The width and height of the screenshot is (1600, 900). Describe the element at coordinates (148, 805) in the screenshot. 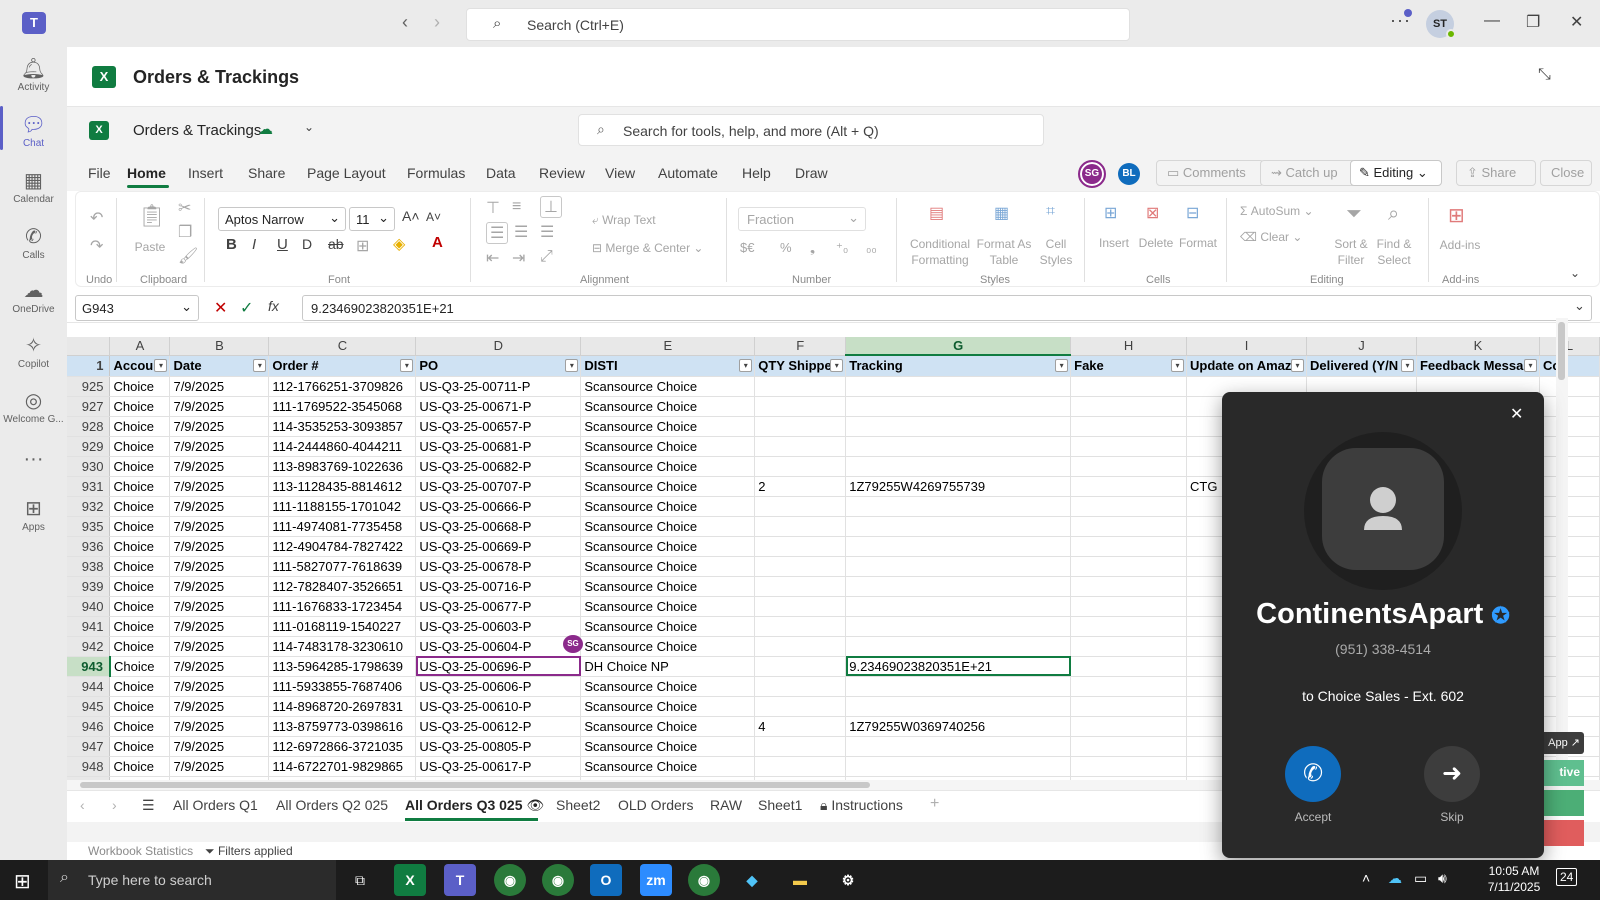

I see `all-sheets-icon: ☰` at that location.